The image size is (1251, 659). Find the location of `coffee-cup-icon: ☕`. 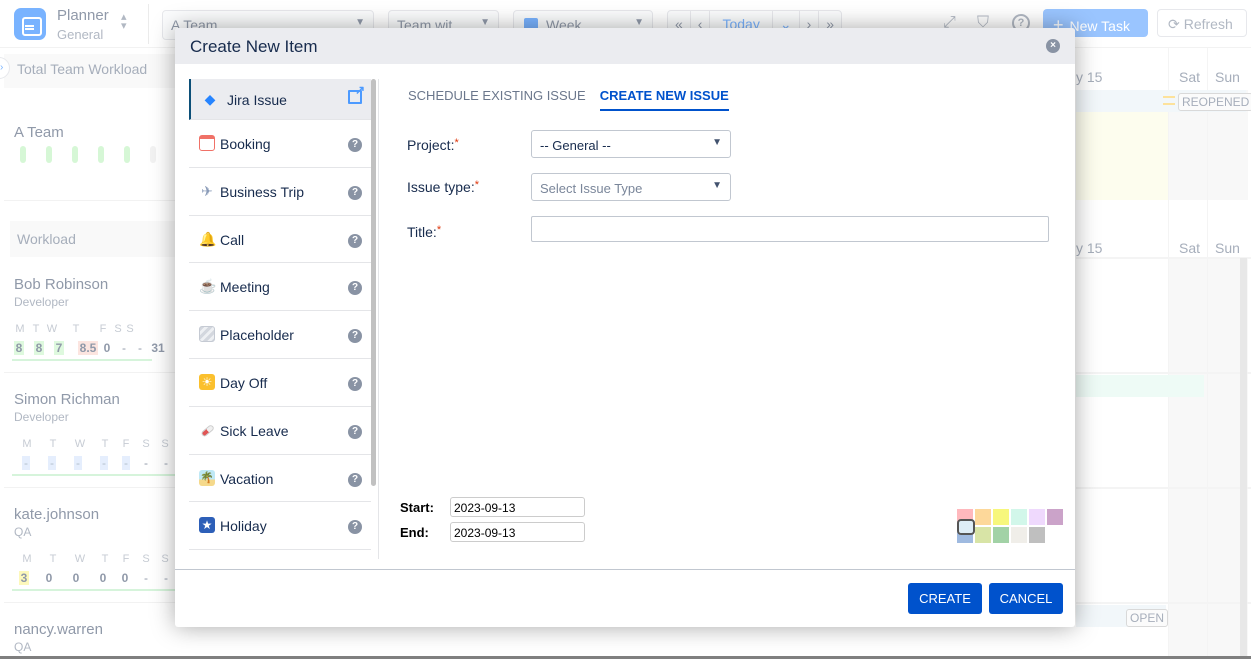

coffee-cup-icon: ☕ is located at coordinates (208, 286).